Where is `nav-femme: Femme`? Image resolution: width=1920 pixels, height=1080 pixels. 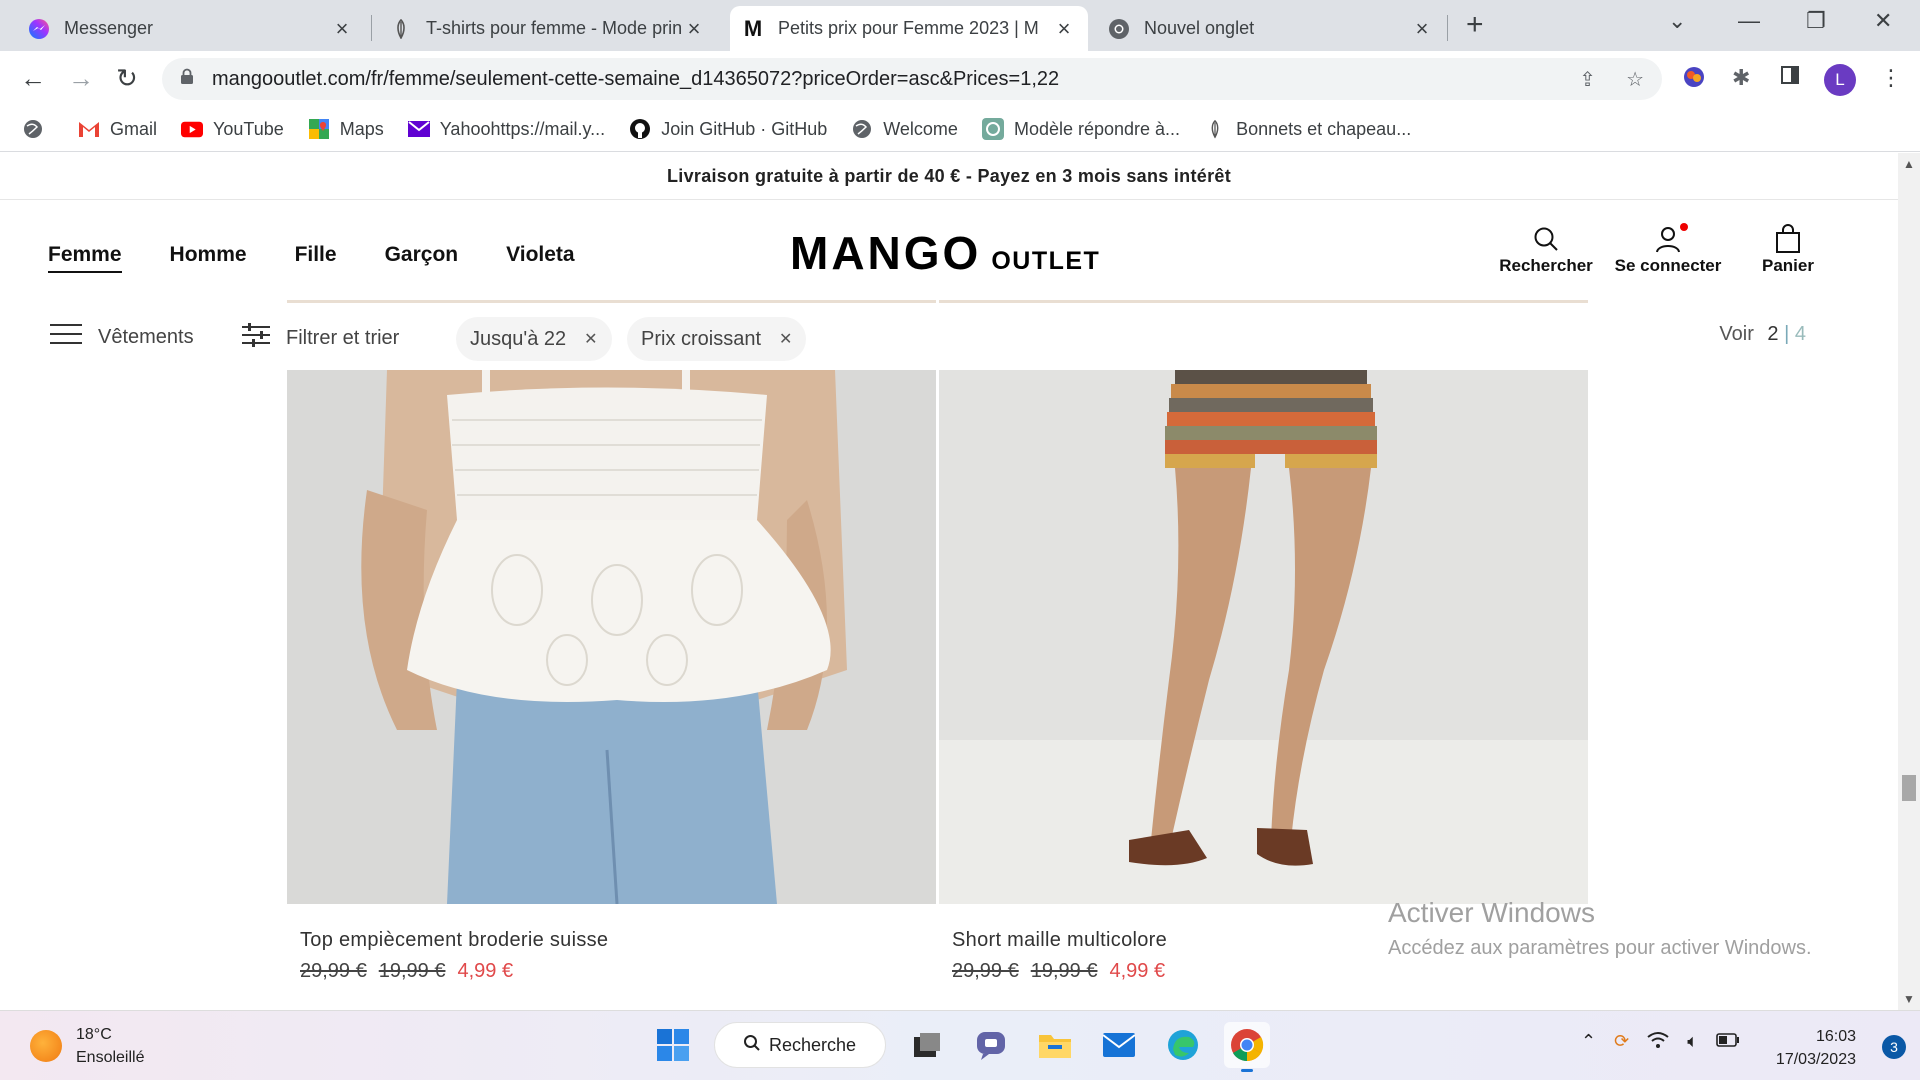 nav-femme: Femme is located at coordinates (85, 258).